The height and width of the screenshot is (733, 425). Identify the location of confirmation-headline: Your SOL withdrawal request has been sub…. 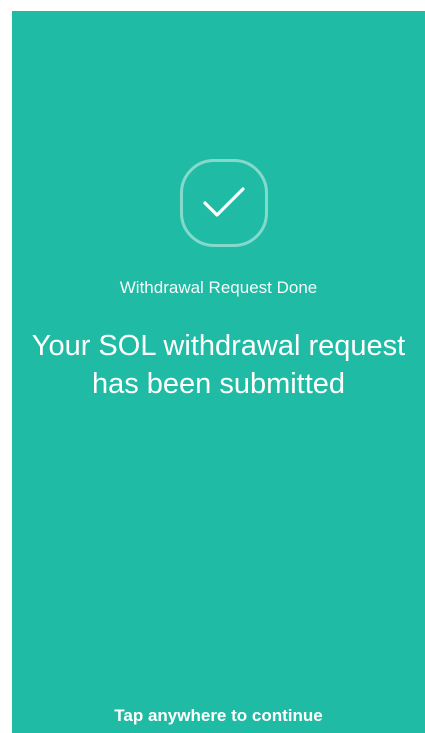
(218, 365).